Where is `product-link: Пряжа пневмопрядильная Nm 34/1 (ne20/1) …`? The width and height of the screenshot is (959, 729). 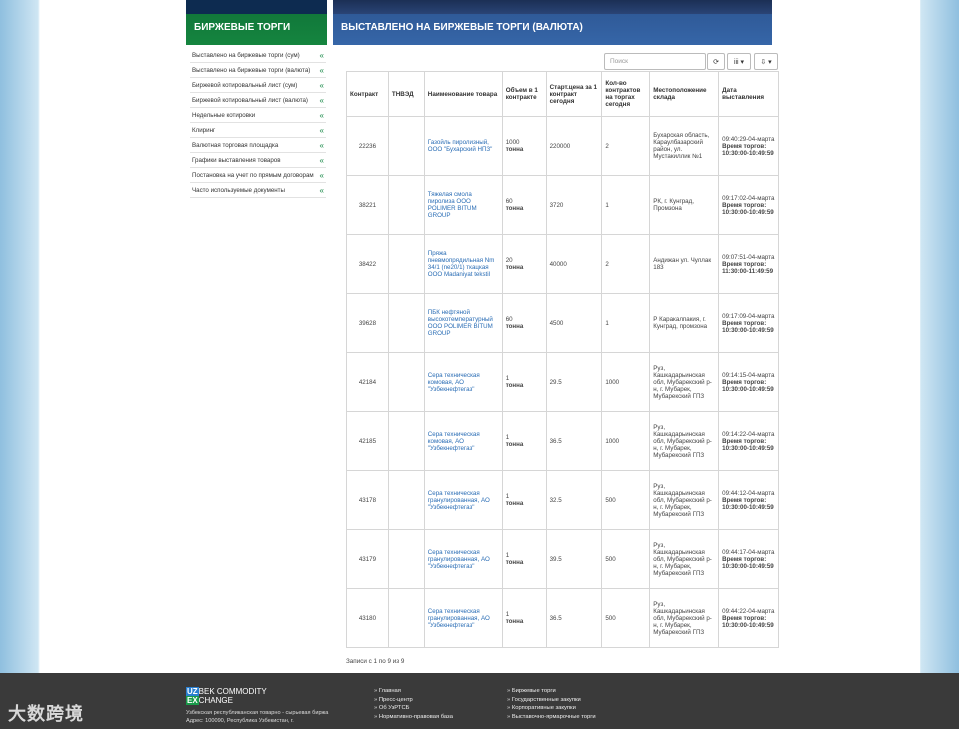 product-link: Пряжа пневмопрядильная Nm 34/1 (ne20/1) … is located at coordinates (461, 264).